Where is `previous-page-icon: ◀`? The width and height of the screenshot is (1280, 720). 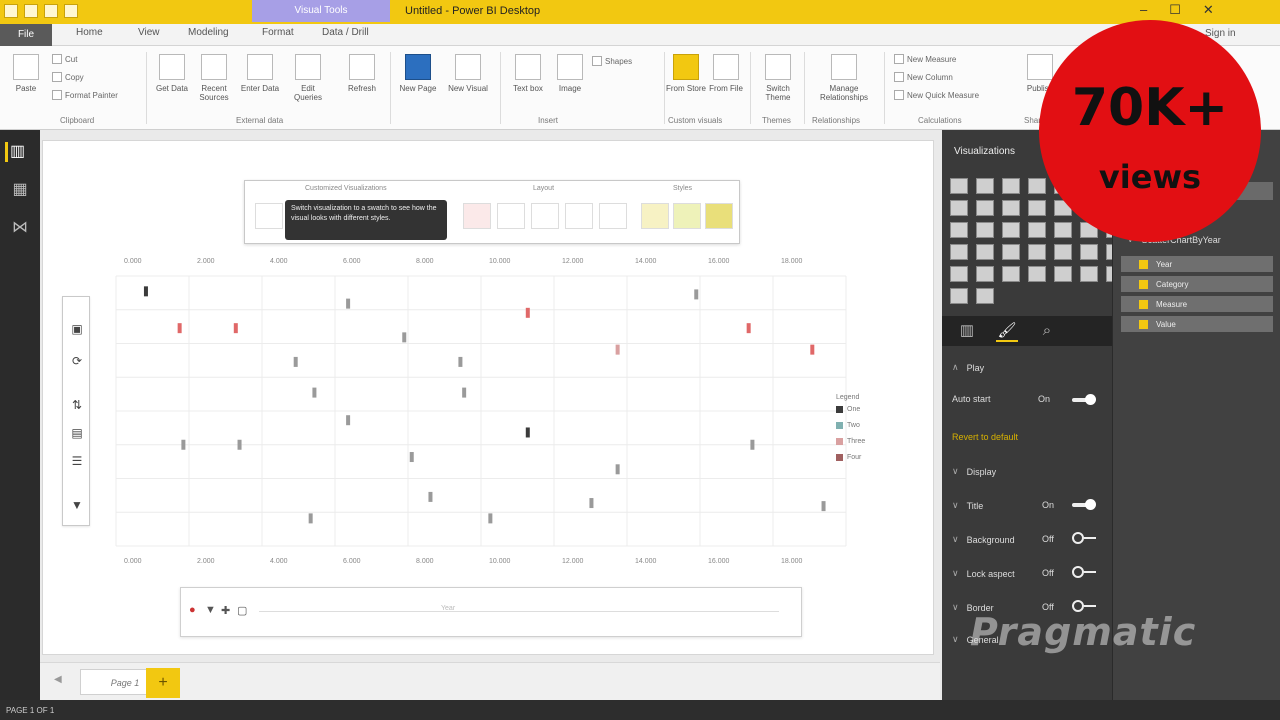 previous-page-icon: ◀ is located at coordinates (58, 679).